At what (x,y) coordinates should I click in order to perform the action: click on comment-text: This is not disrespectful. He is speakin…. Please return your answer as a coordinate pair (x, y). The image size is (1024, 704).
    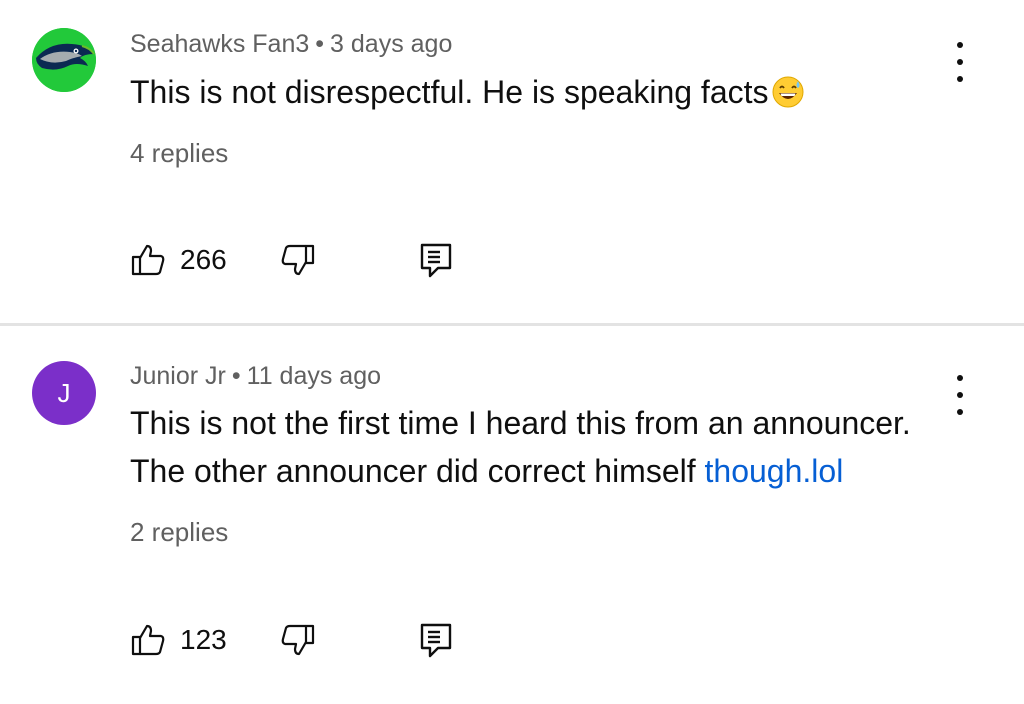
    Looking at the image, I should click on (467, 92).